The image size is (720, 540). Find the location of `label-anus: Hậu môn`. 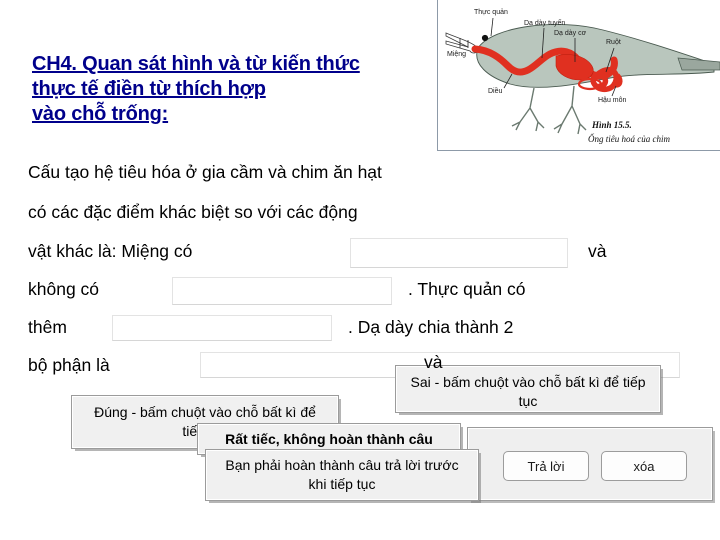

label-anus: Hậu môn is located at coordinates (612, 100).